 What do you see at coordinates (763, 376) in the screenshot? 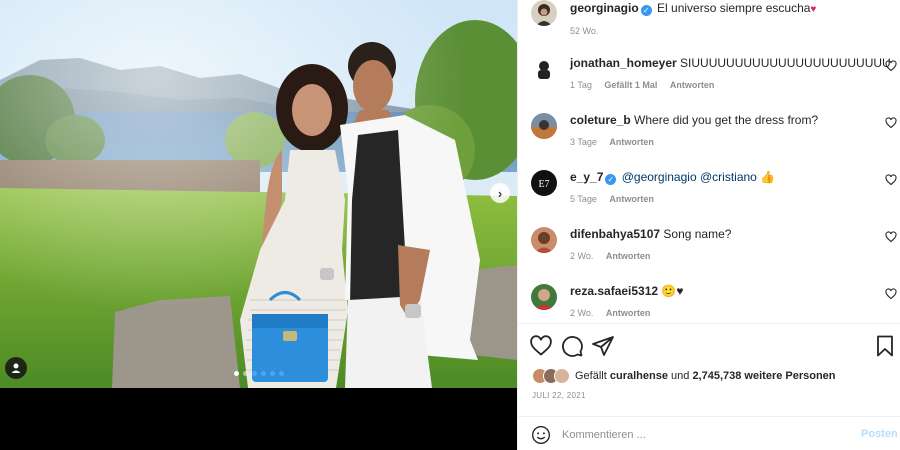
I see `likes-others-count: 2,745,738 weitere Personen` at bounding box center [763, 376].